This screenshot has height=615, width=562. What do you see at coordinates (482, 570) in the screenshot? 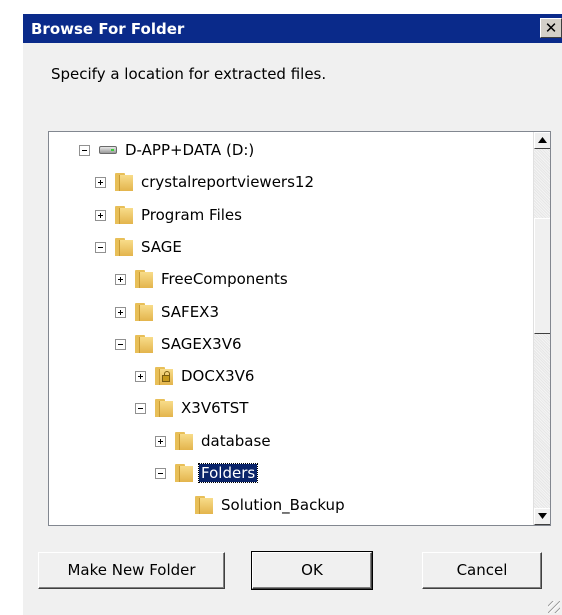
I see `cancel-button: Cancel` at bounding box center [482, 570].